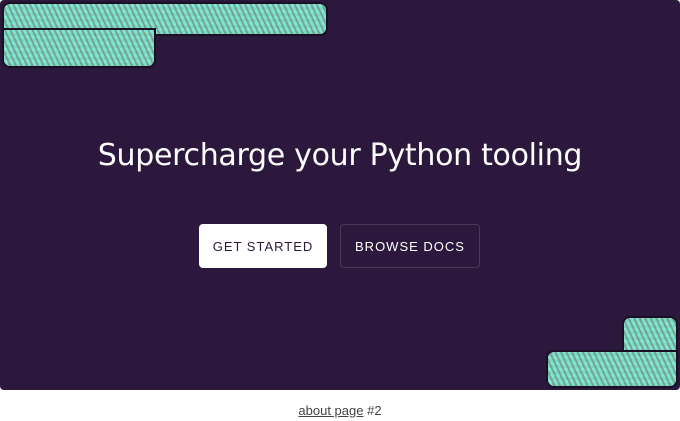 The width and height of the screenshot is (680, 421). What do you see at coordinates (374, 410) in the screenshot?
I see `page-number: #2` at bounding box center [374, 410].